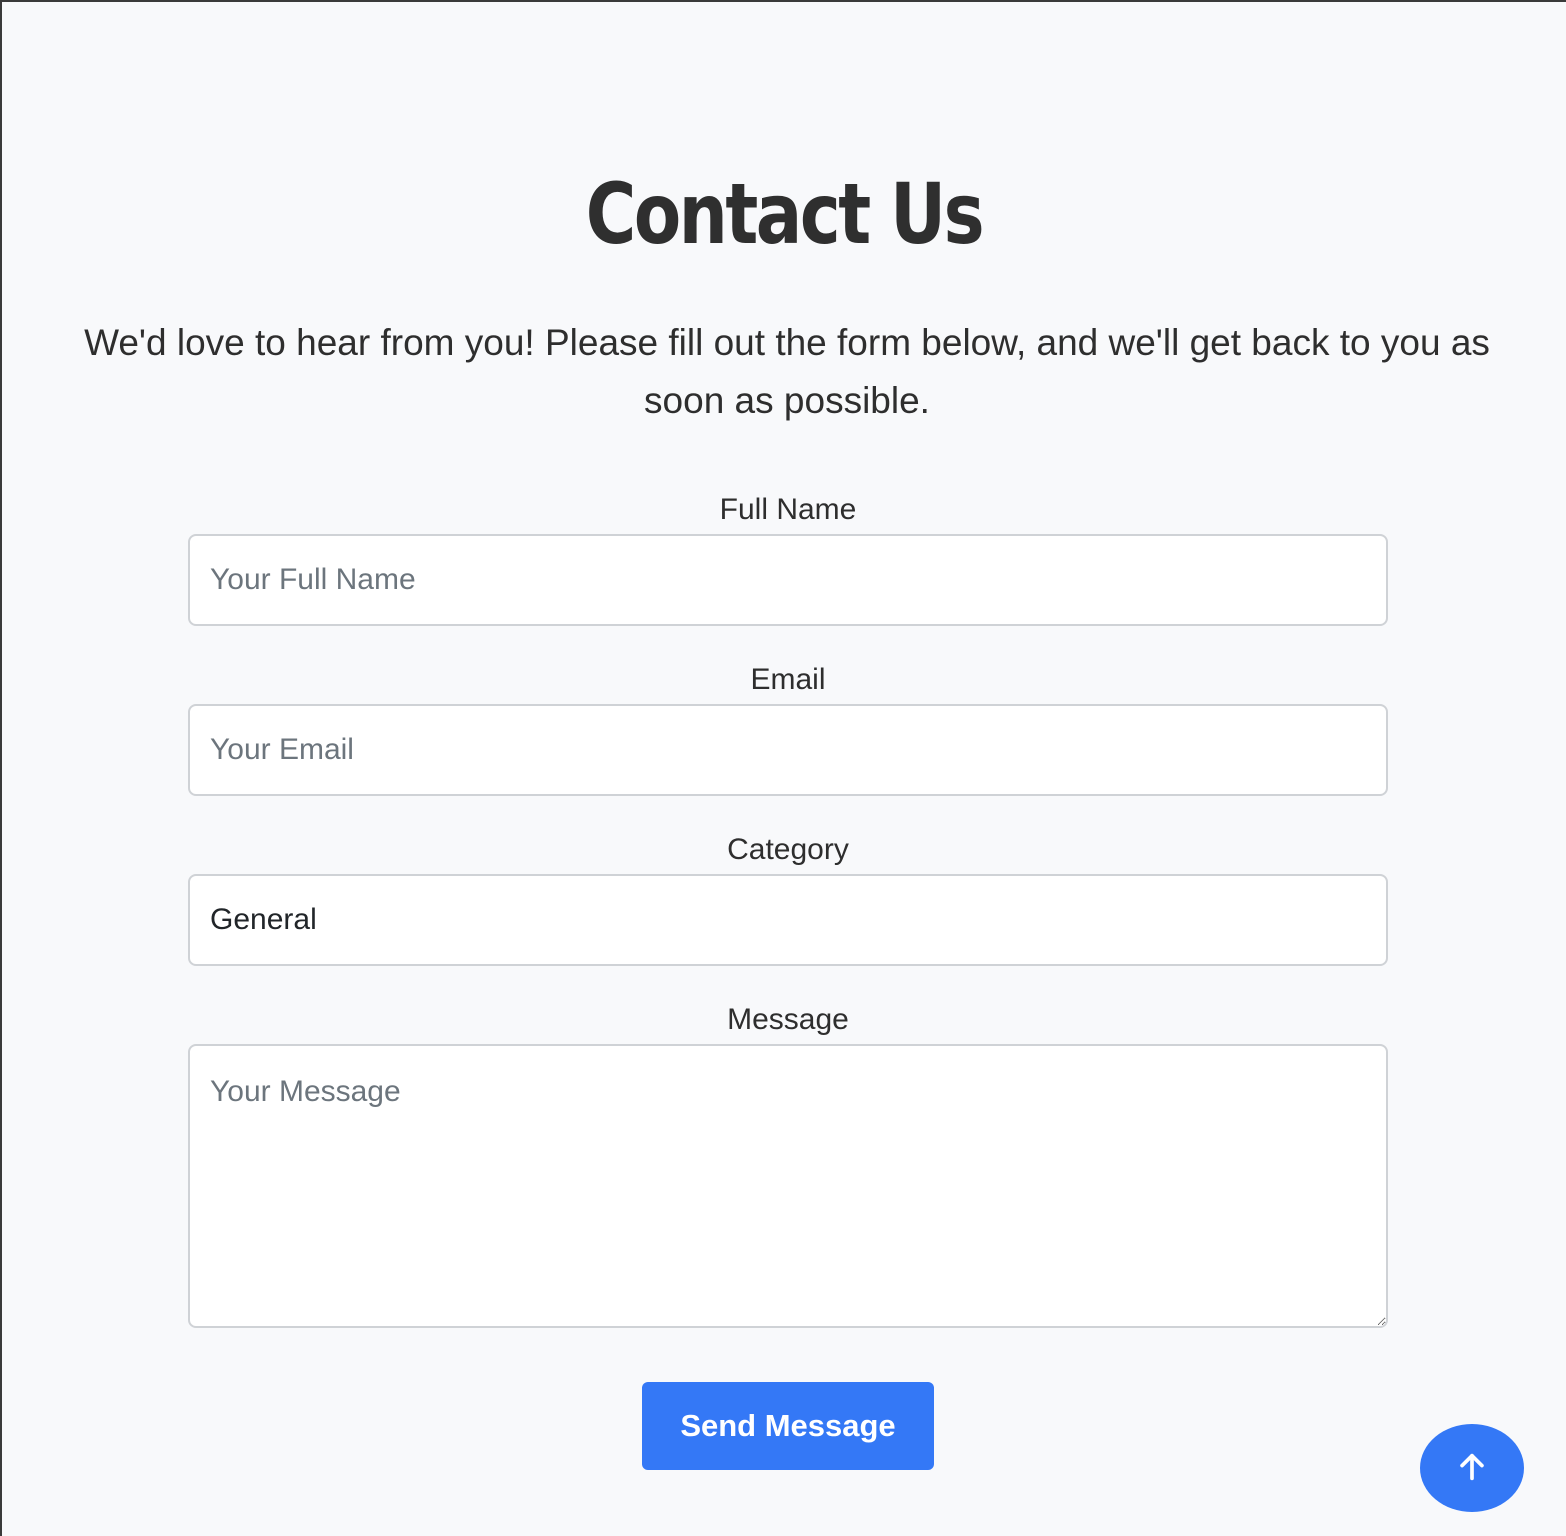 The height and width of the screenshot is (1536, 1566). What do you see at coordinates (788, 679) in the screenshot?
I see `email-label: Email` at bounding box center [788, 679].